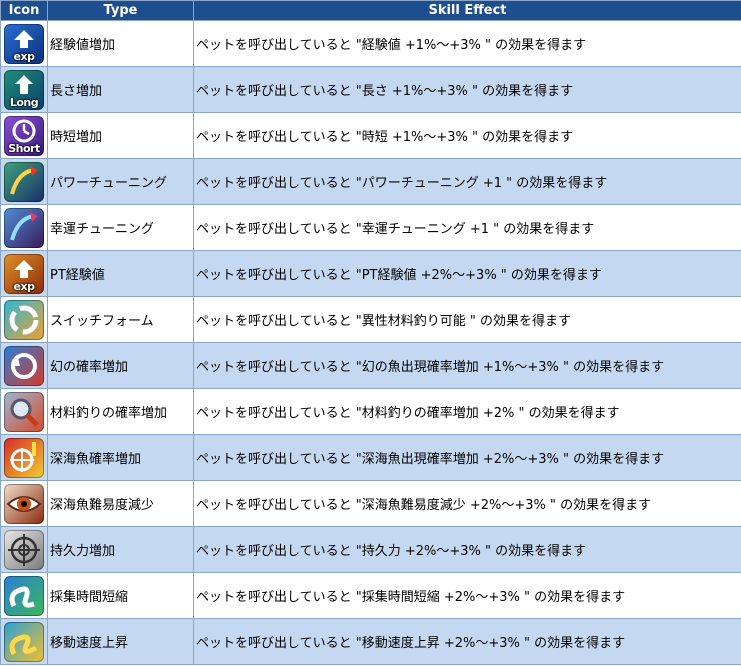 This screenshot has width=741, height=666. I want to click on table-row: スイッチフォーム ペットを呼び出していると "異性材料釣り可能 " の効果を得ます, so click(370, 319).